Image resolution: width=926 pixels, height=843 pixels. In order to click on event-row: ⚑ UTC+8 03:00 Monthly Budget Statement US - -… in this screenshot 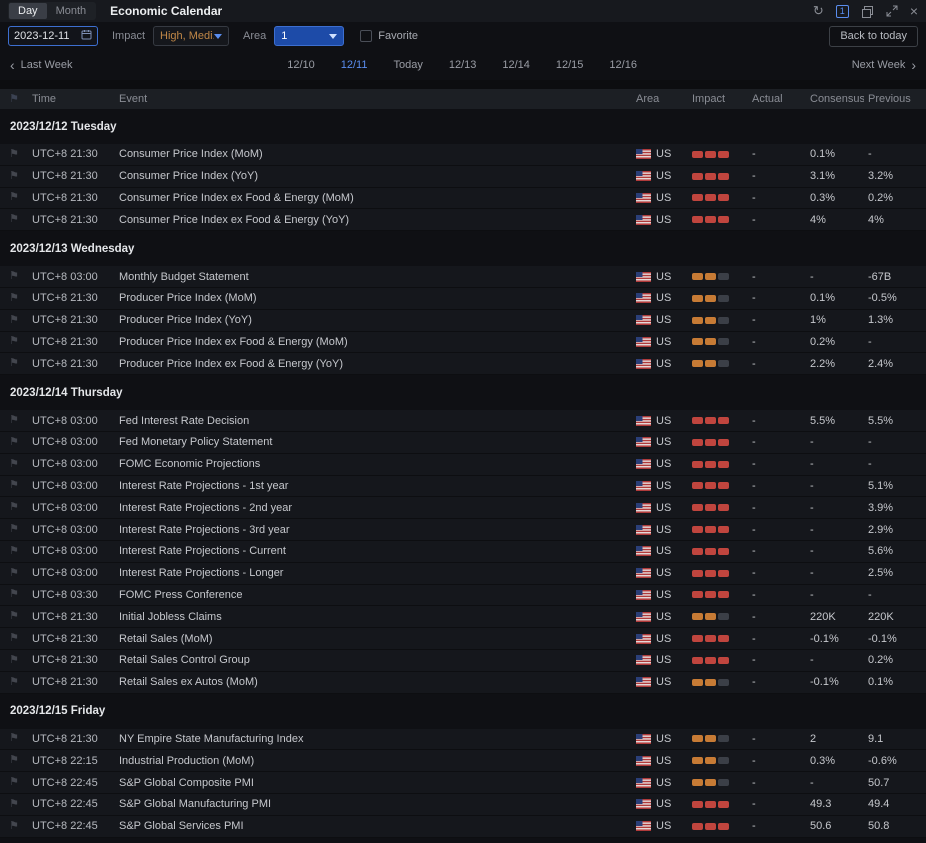, I will do `click(463, 277)`.